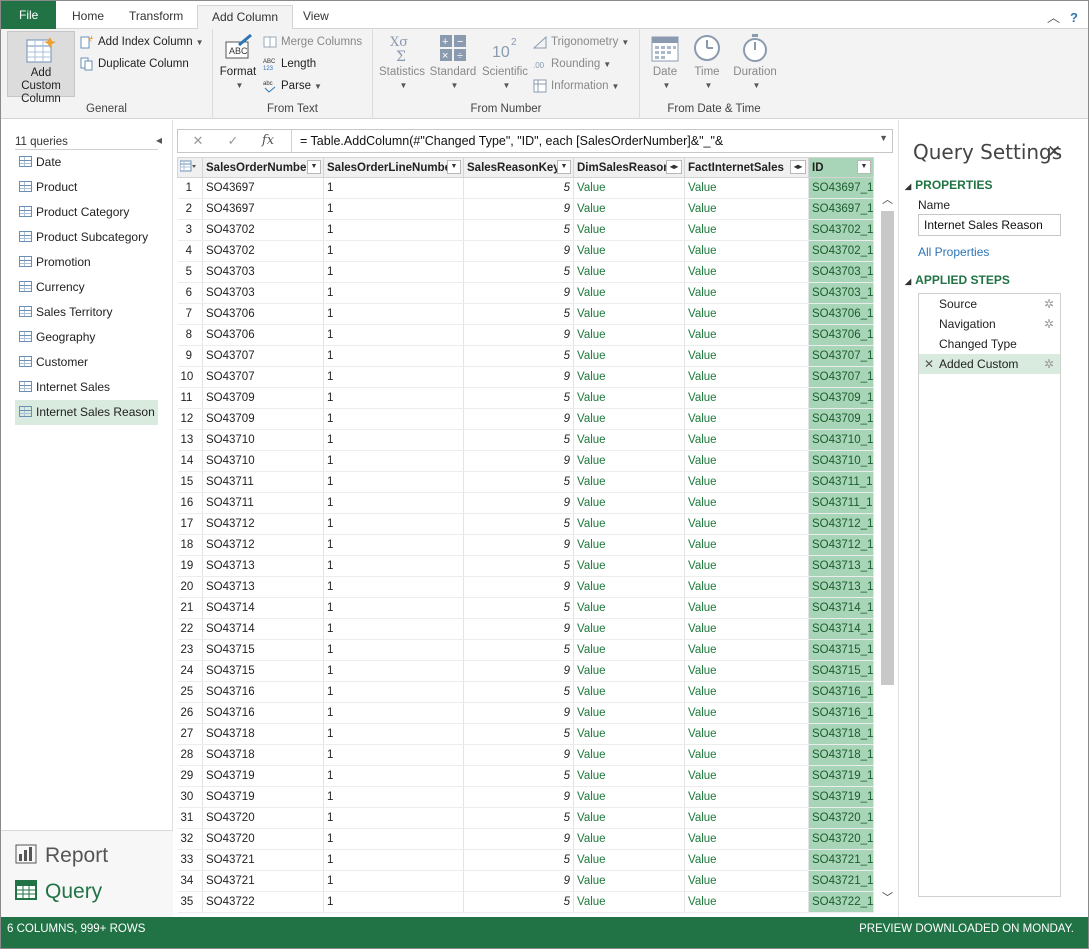  I want to click on table-row: 25 SO43716 1 5 Value Value SO43716_1, so click(525, 692).